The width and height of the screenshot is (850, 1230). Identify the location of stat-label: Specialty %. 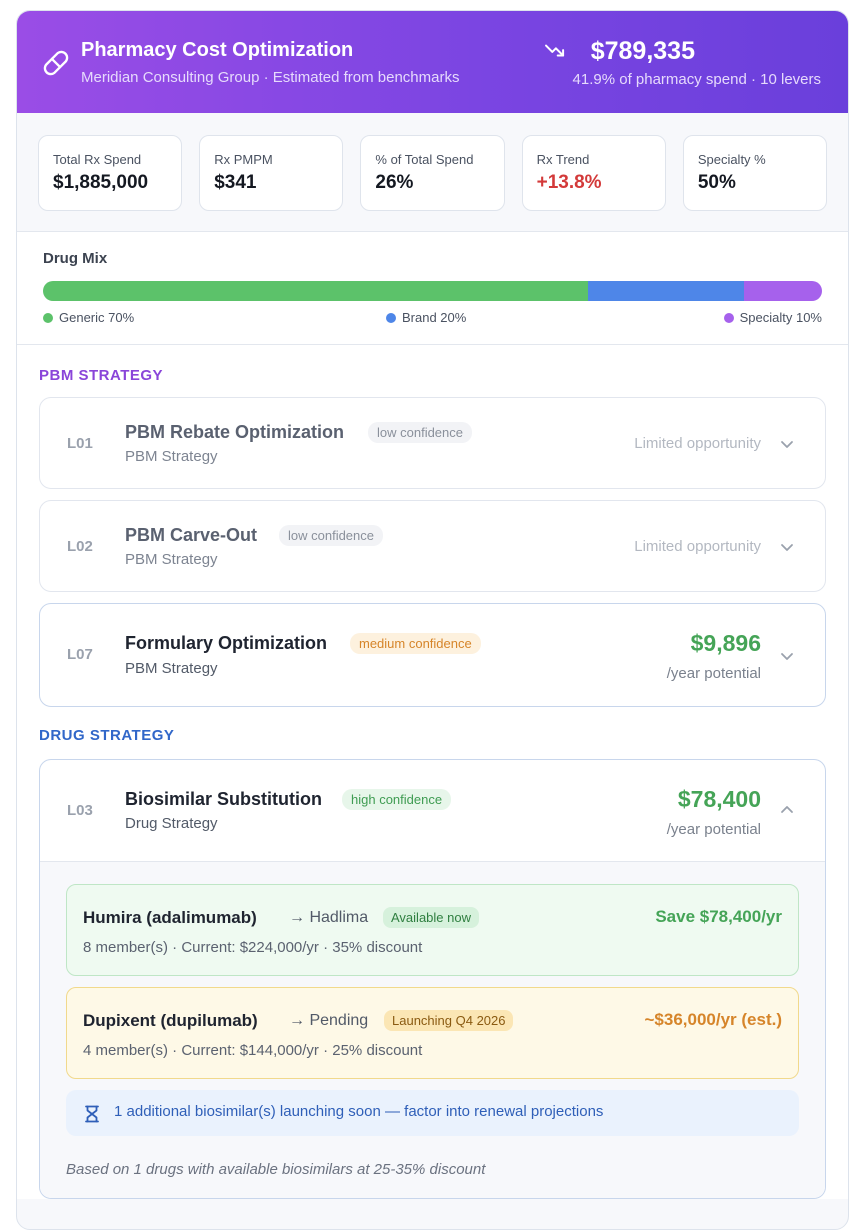
(731, 159).